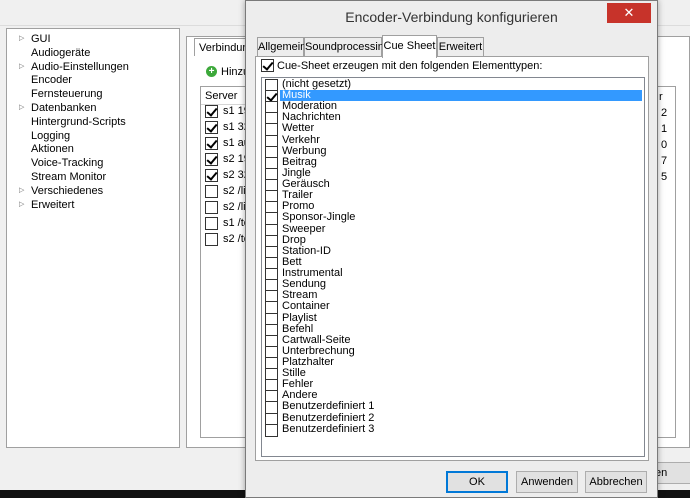 This screenshot has height=498, width=690. Describe the element at coordinates (664, 177) in the screenshot. I see `right-column-value: 5` at that location.